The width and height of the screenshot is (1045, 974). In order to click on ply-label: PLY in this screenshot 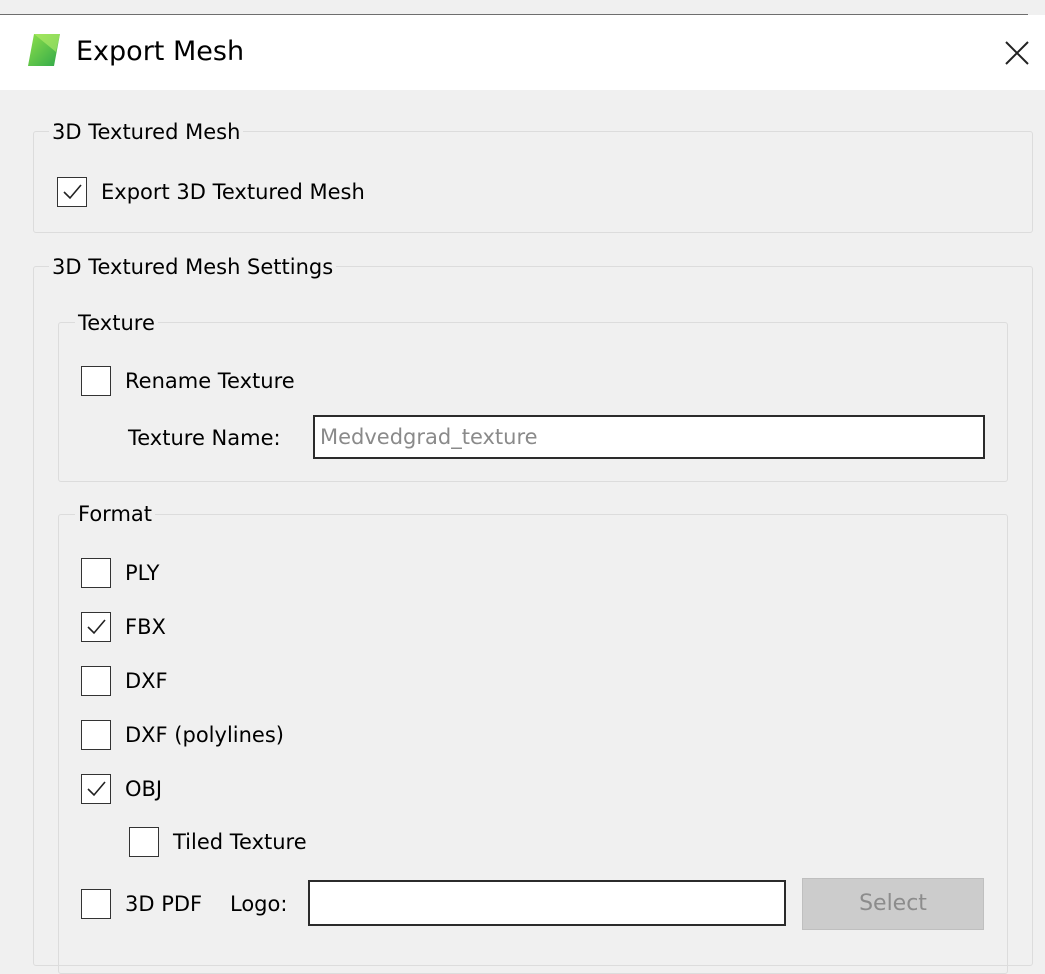, I will do `click(142, 573)`.